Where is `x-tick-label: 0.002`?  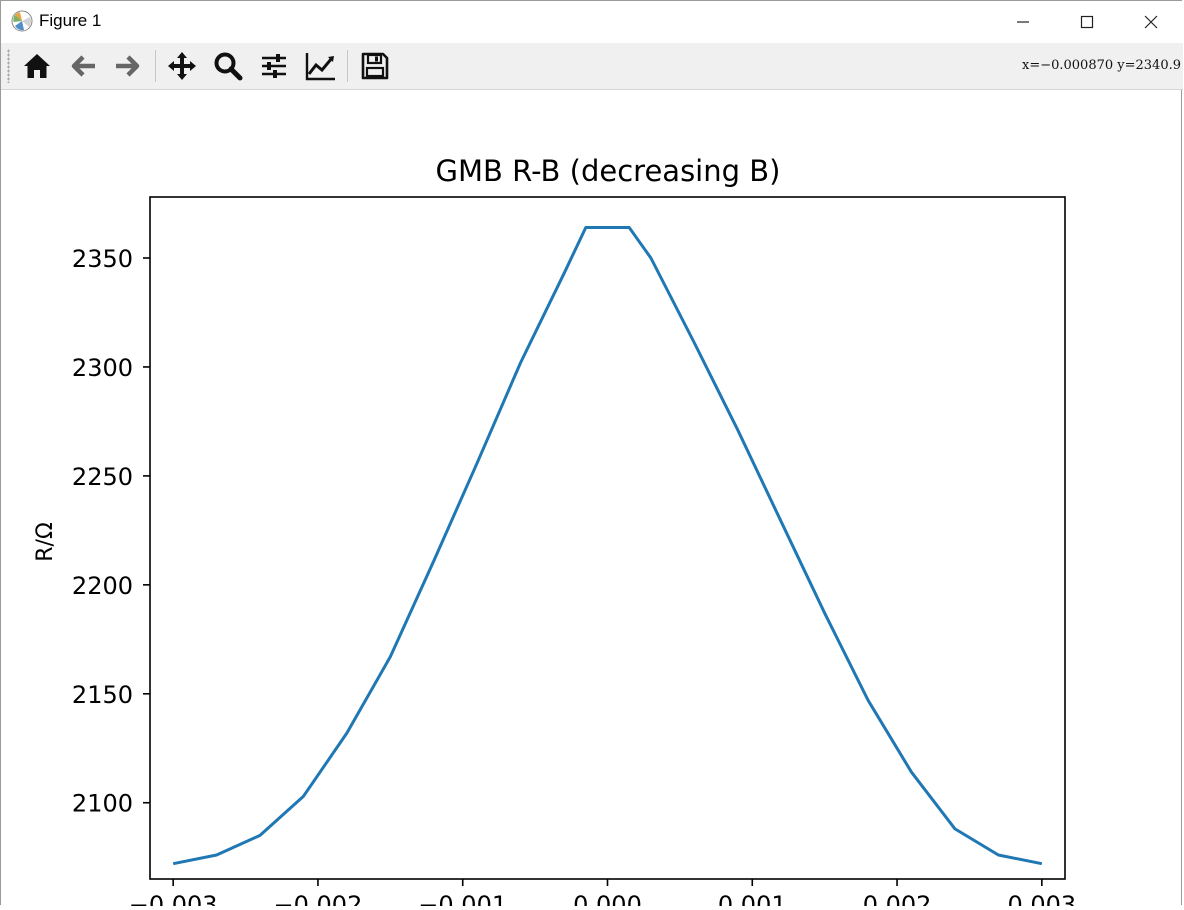
x-tick-label: 0.002 is located at coordinates (897, 898).